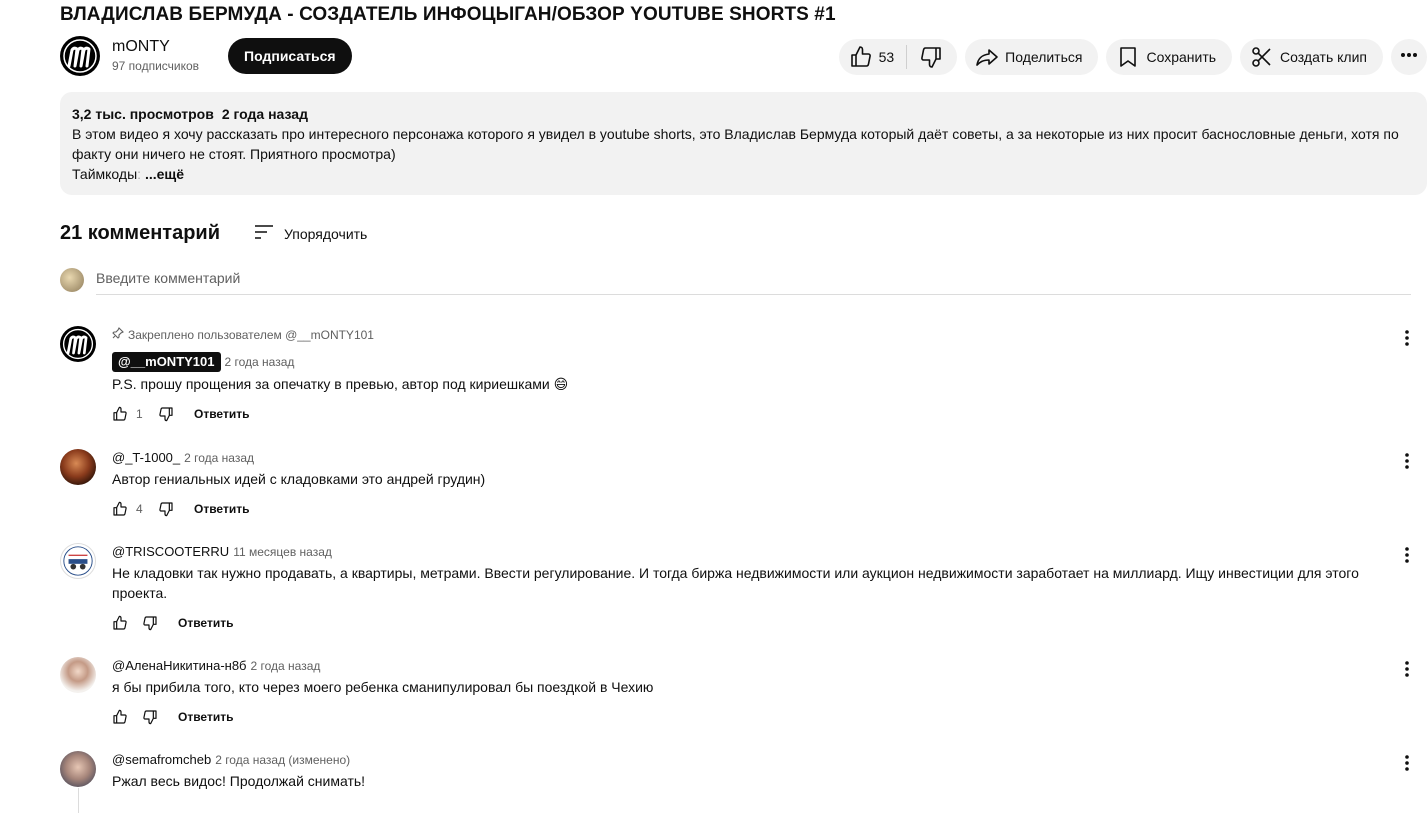 This screenshot has width=1427, height=813. I want to click on comment-author: @TRISCOOTERRU, so click(170, 552).